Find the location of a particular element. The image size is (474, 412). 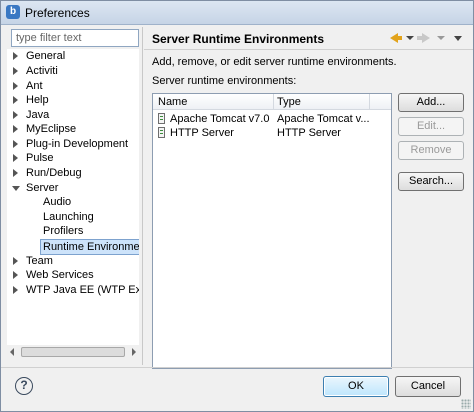

ok-button: OK is located at coordinates (356, 386).